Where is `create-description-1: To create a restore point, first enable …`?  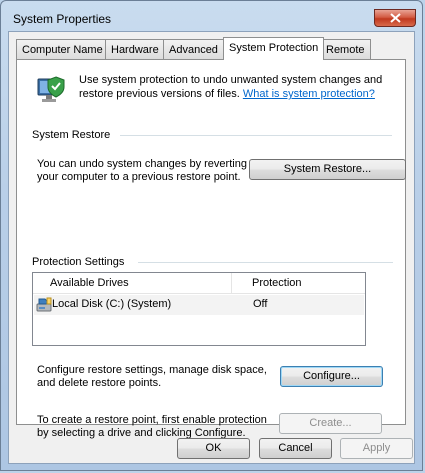
create-description-1: To create a restore point, first enable … is located at coordinates (152, 420).